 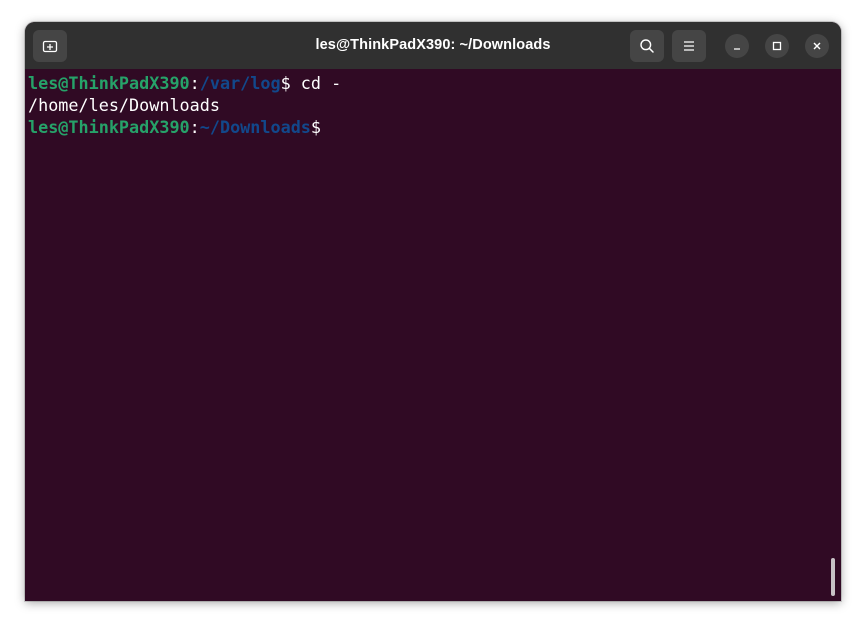 I want to click on search-button, so click(x=647, y=46).